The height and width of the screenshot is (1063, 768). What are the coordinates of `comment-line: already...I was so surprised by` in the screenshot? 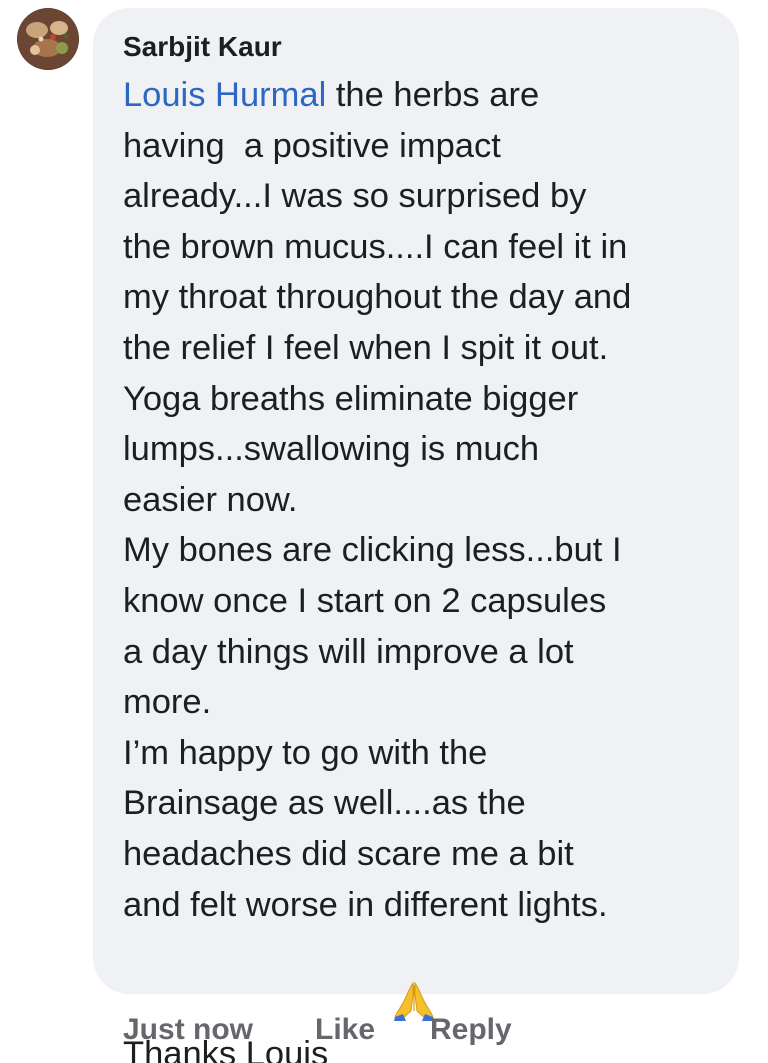 It's located at (355, 196).